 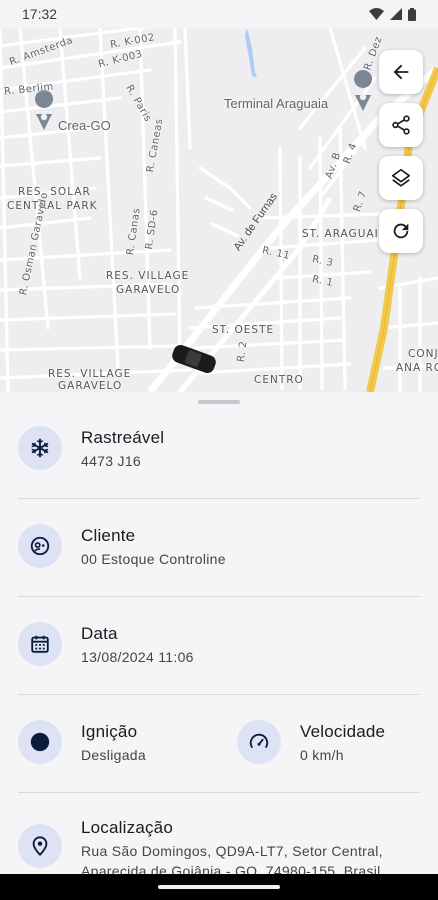 I want to click on cliente-icon-badge, so click(x=40, y=546).